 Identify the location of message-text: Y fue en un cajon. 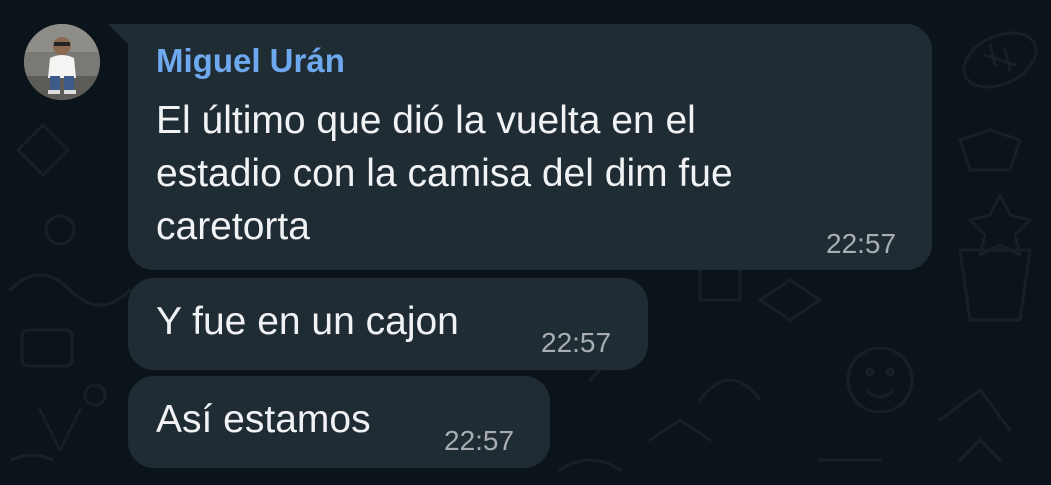
(307, 321).